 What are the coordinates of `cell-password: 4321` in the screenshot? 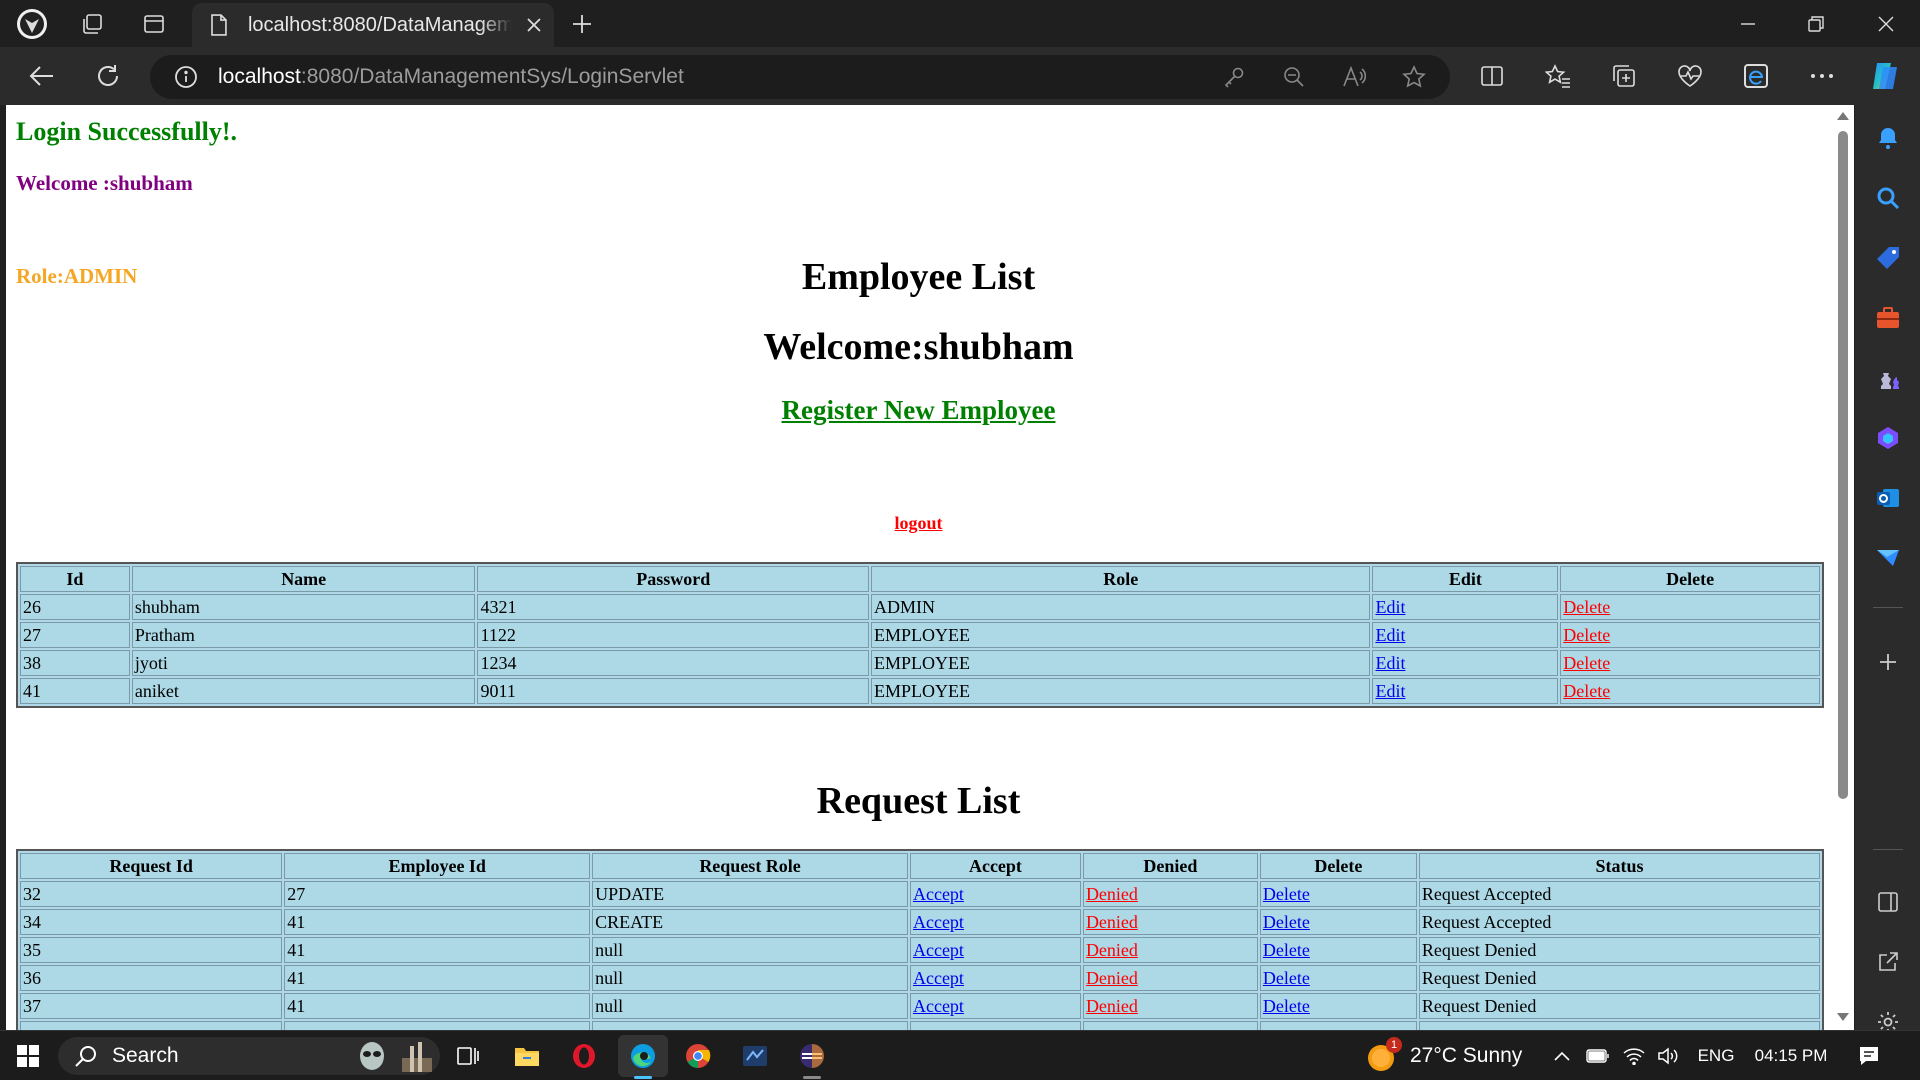 It's located at (673, 607).